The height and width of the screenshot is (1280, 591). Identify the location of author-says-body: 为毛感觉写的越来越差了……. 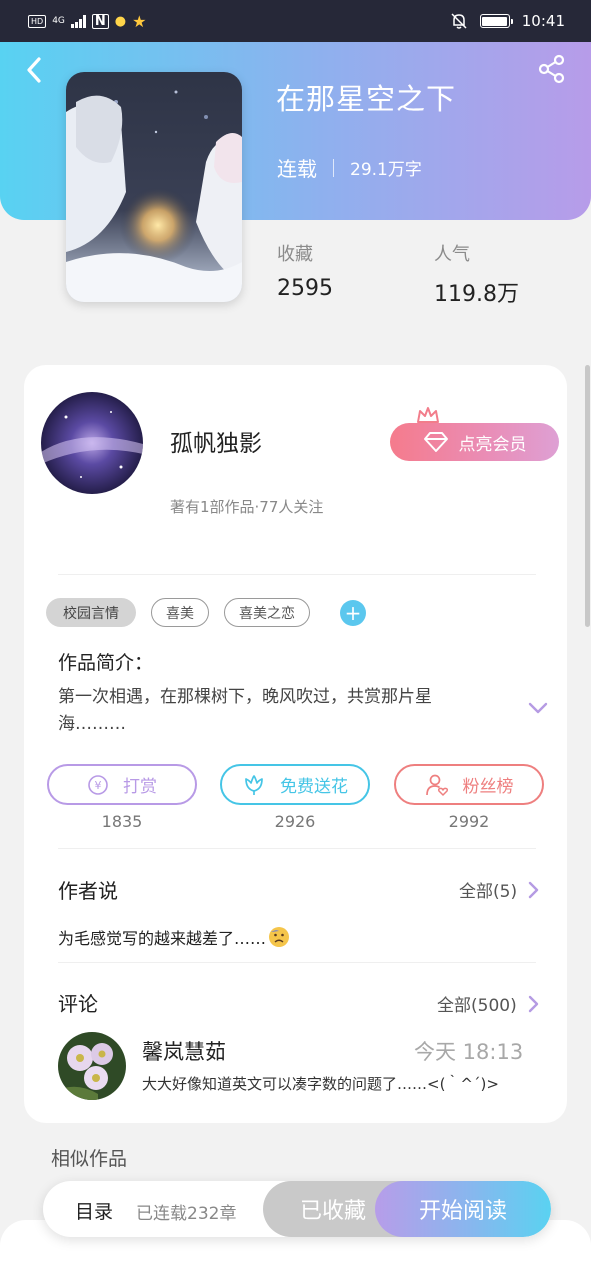
(162, 938).